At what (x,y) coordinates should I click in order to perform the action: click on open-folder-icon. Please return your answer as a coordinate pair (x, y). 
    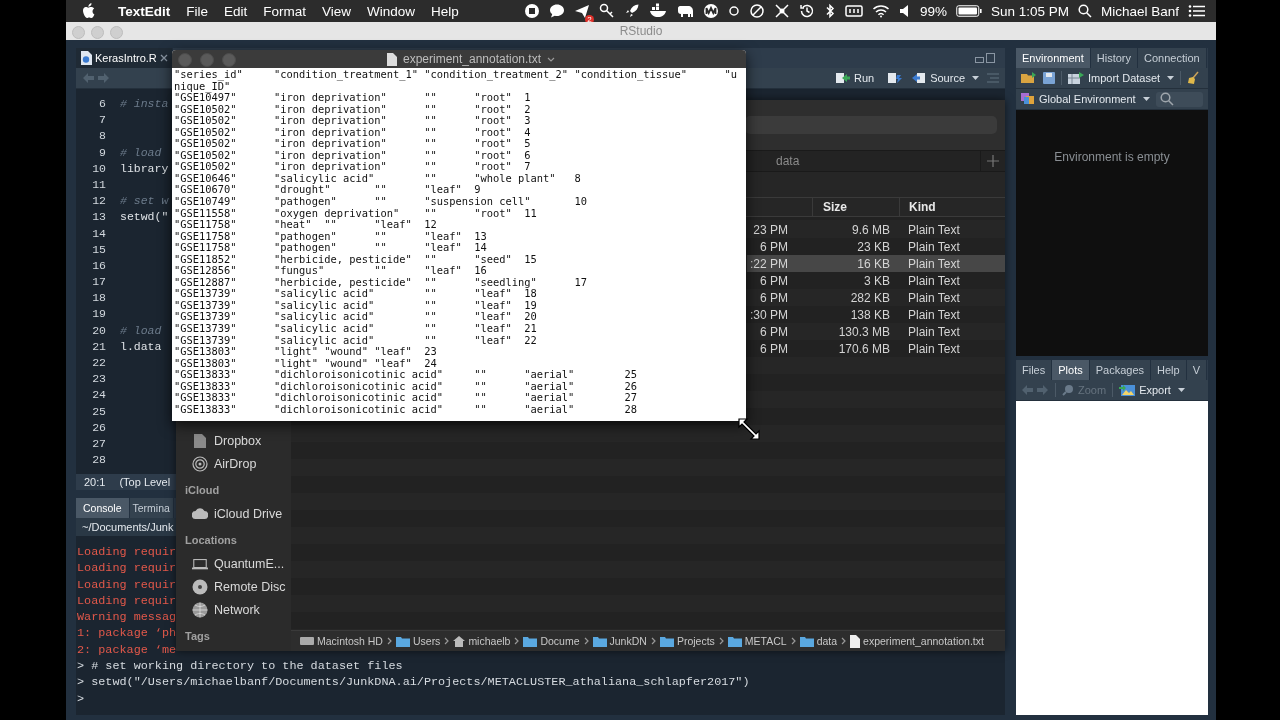
    Looking at the image, I should click on (1029, 78).